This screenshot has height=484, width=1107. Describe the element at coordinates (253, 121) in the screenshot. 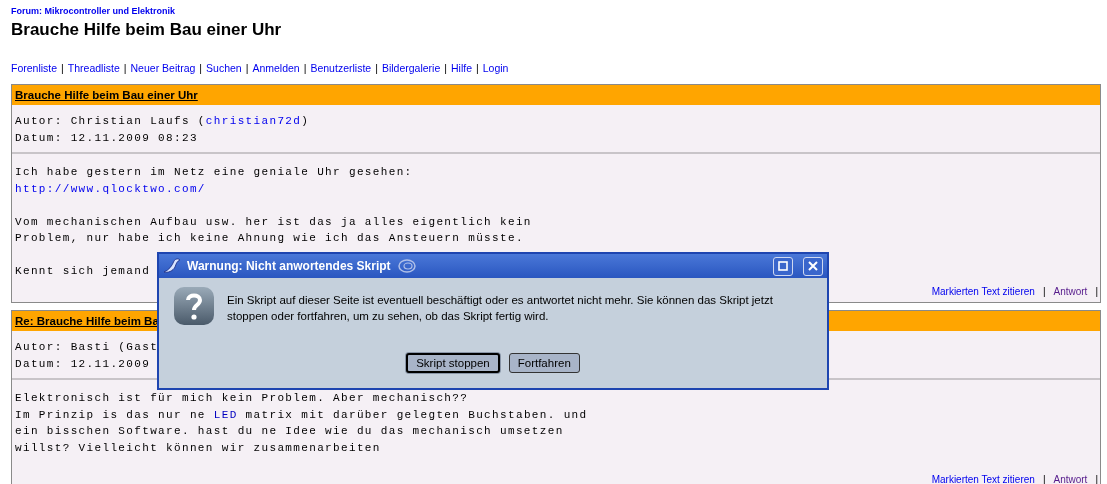

I see `author-link: christian72d` at that location.